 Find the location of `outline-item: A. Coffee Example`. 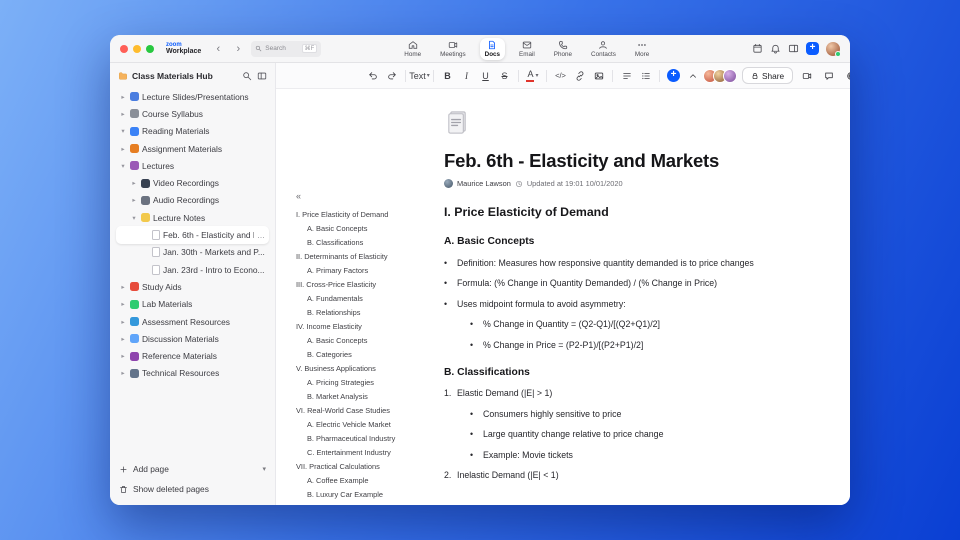

outline-item: A. Coffee Example is located at coordinates (364, 480).